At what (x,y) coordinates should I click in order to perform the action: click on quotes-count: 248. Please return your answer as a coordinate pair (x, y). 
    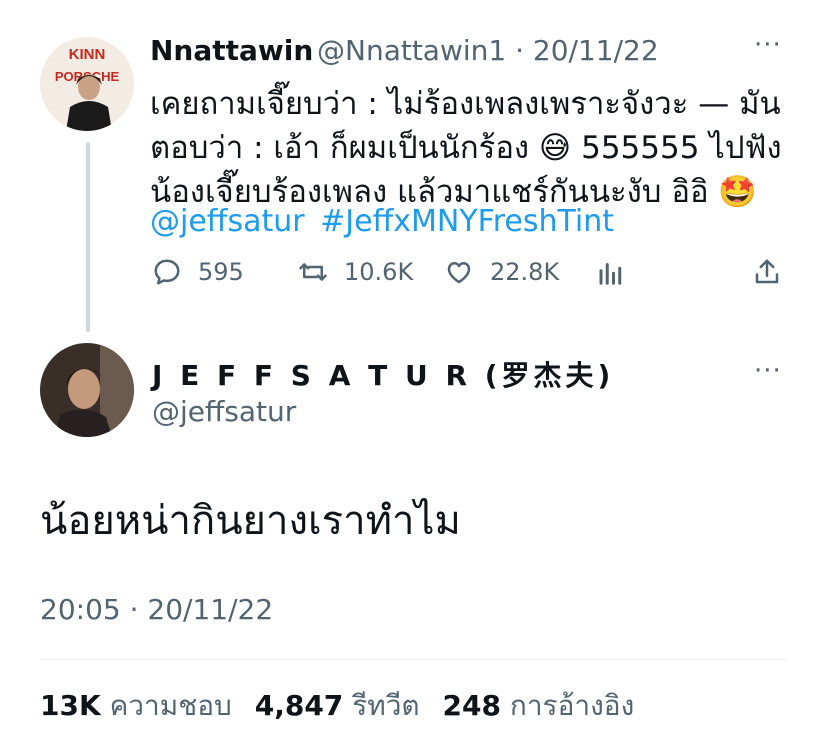
    Looking at the image, I should click on (472, 705).